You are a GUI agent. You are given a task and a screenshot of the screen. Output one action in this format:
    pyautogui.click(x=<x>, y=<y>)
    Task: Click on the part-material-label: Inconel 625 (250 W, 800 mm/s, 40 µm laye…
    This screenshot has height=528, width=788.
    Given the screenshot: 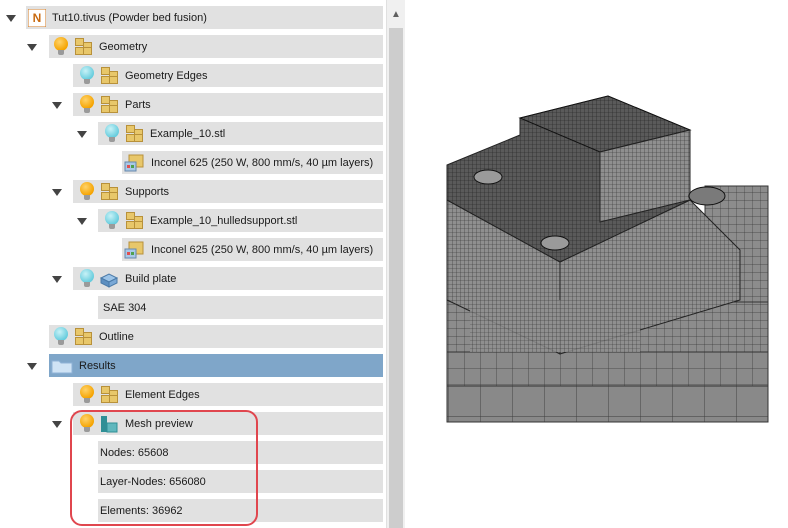 What is the action you would take?
    pyautogui.click(x=262, y=162)
    